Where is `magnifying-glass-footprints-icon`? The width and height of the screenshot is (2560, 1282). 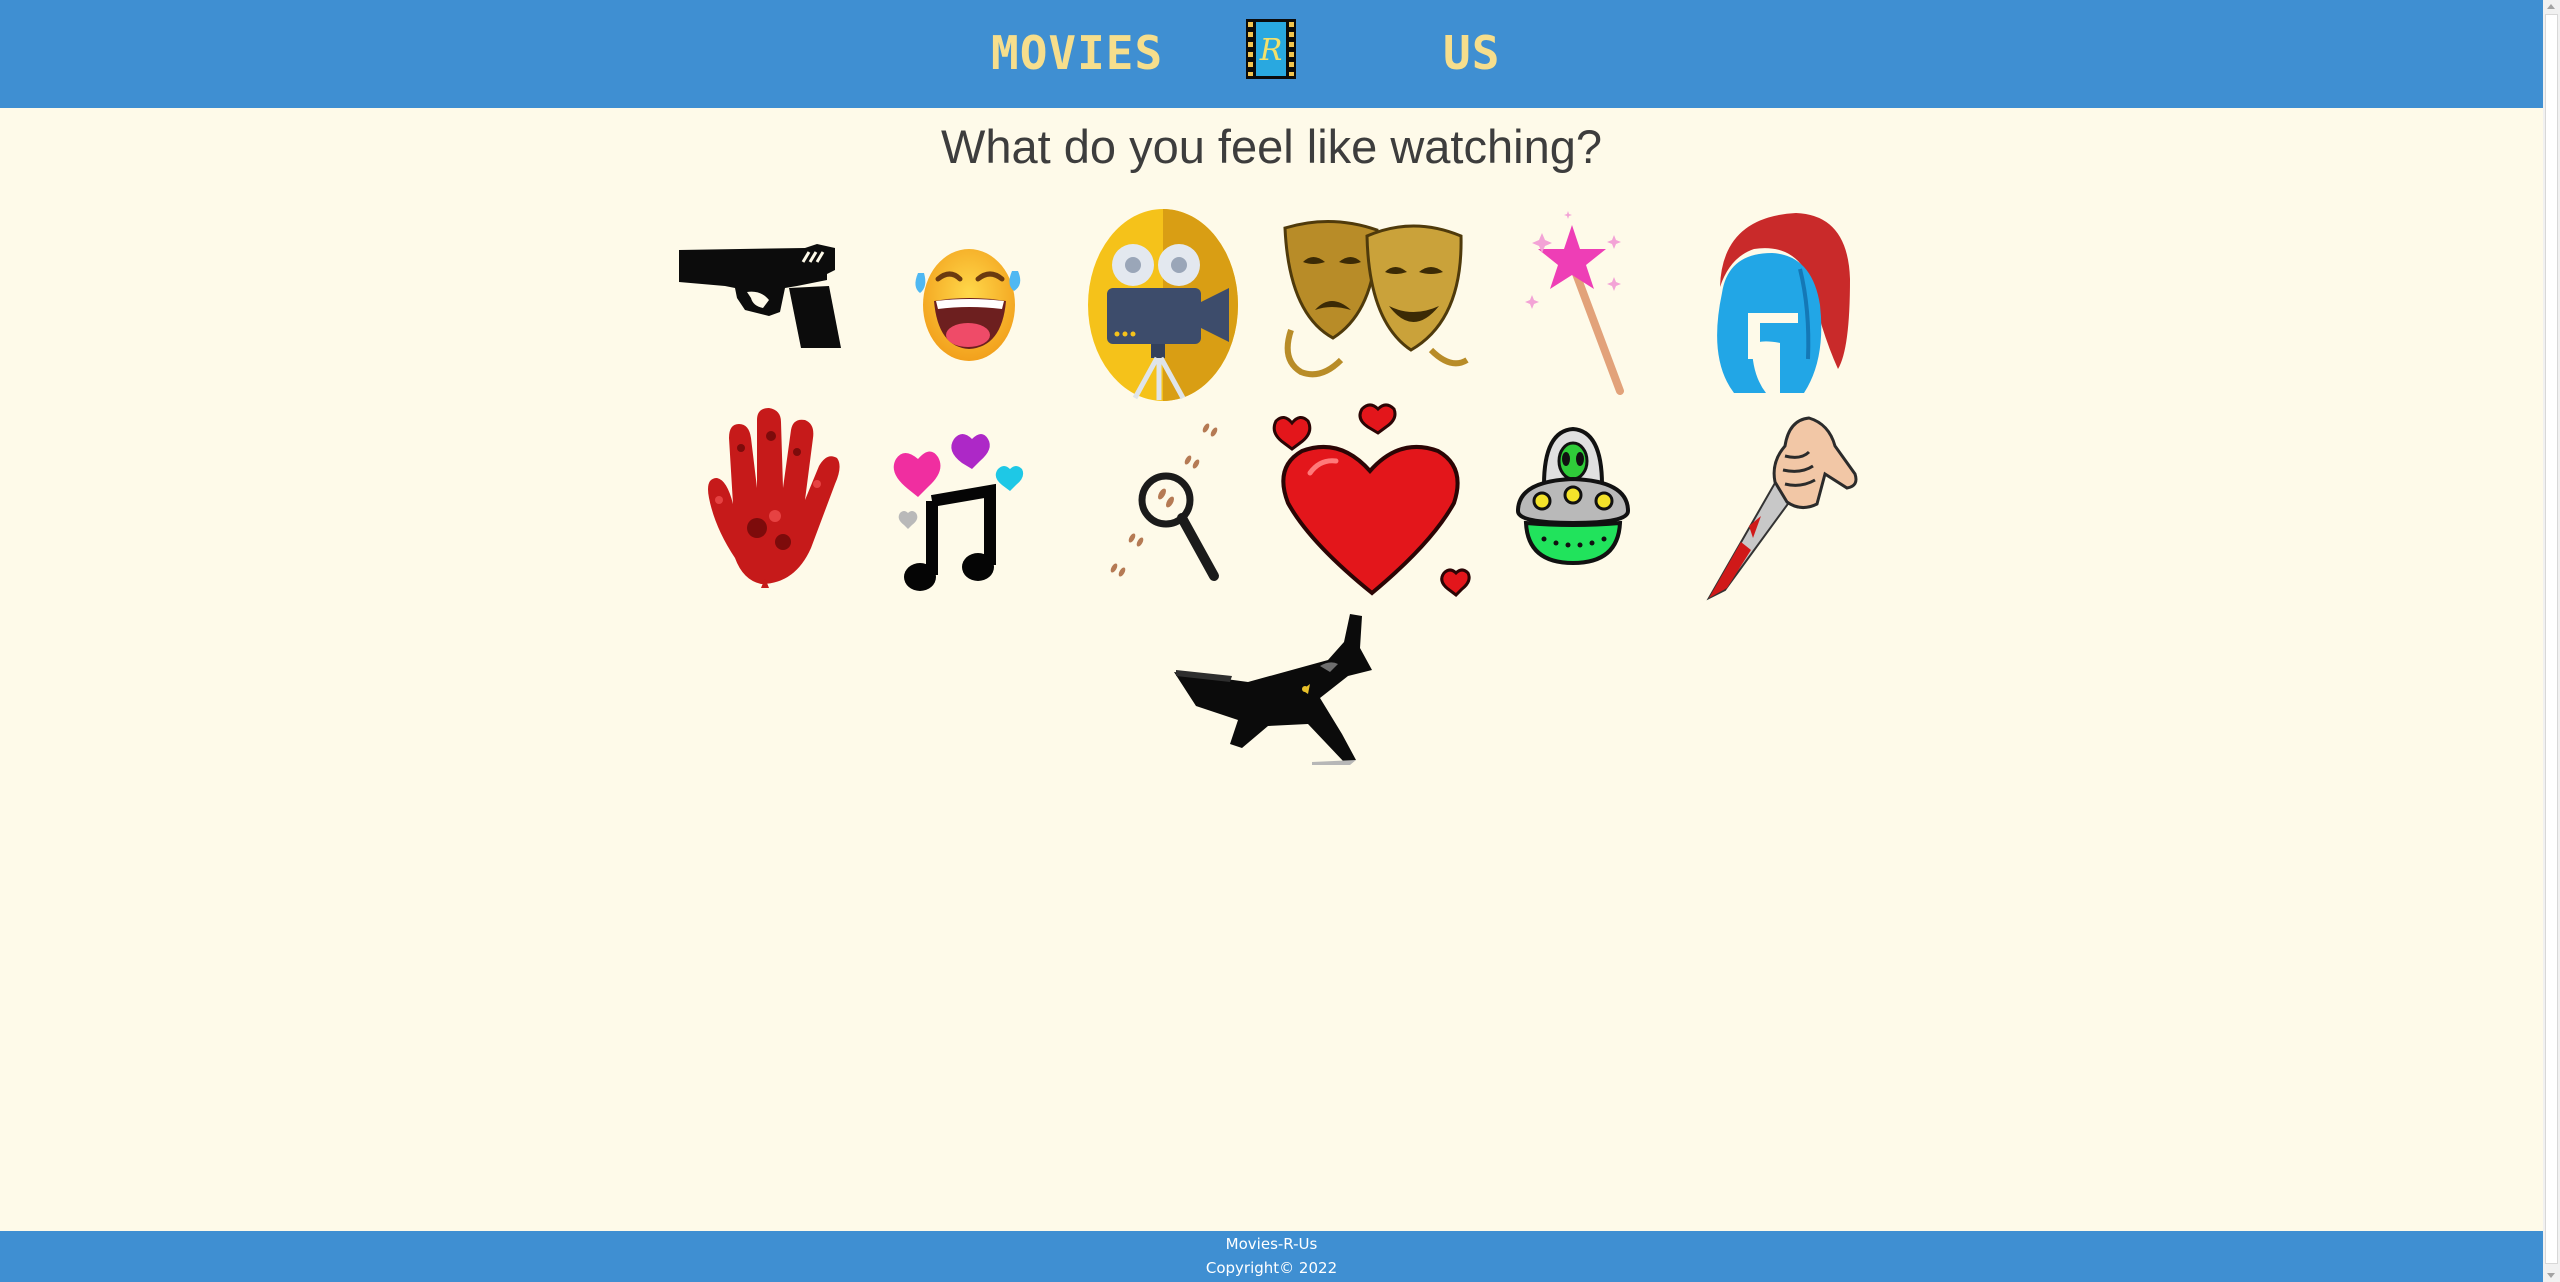
magnifying-glass-footprints-icon is located at coordinates (1167, 500).